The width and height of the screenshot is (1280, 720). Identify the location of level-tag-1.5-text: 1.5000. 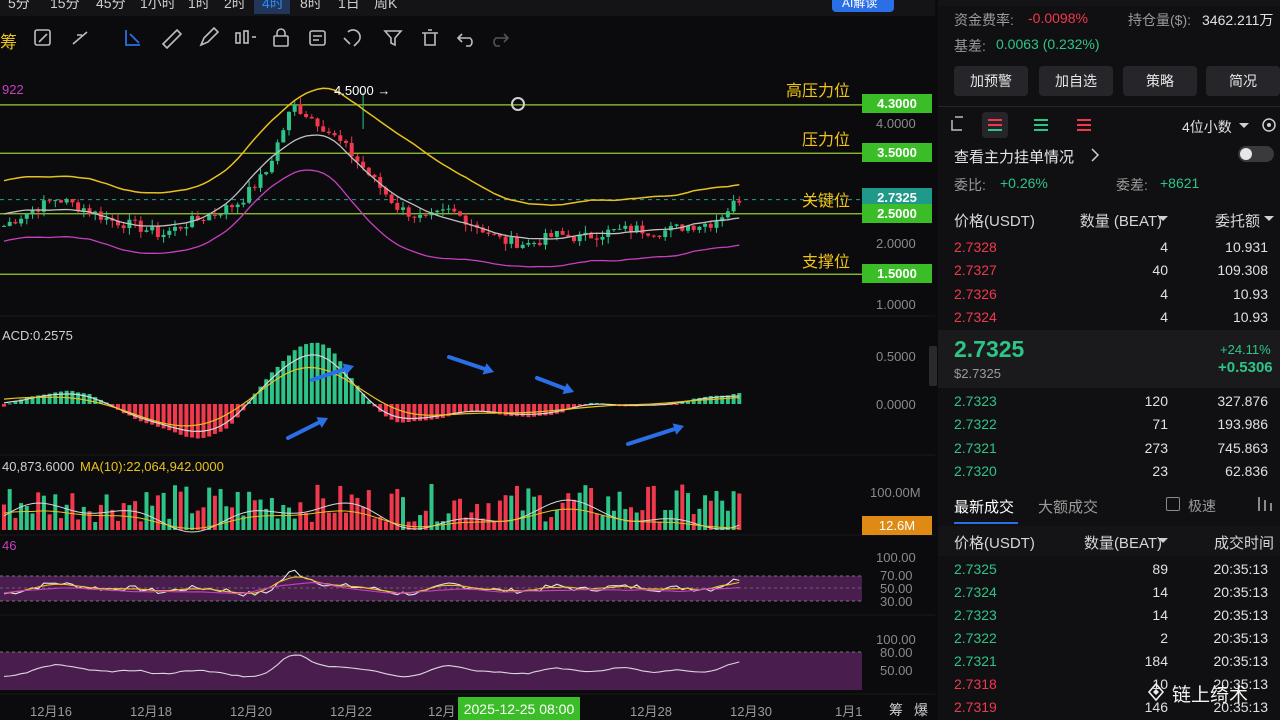
(897, 273).